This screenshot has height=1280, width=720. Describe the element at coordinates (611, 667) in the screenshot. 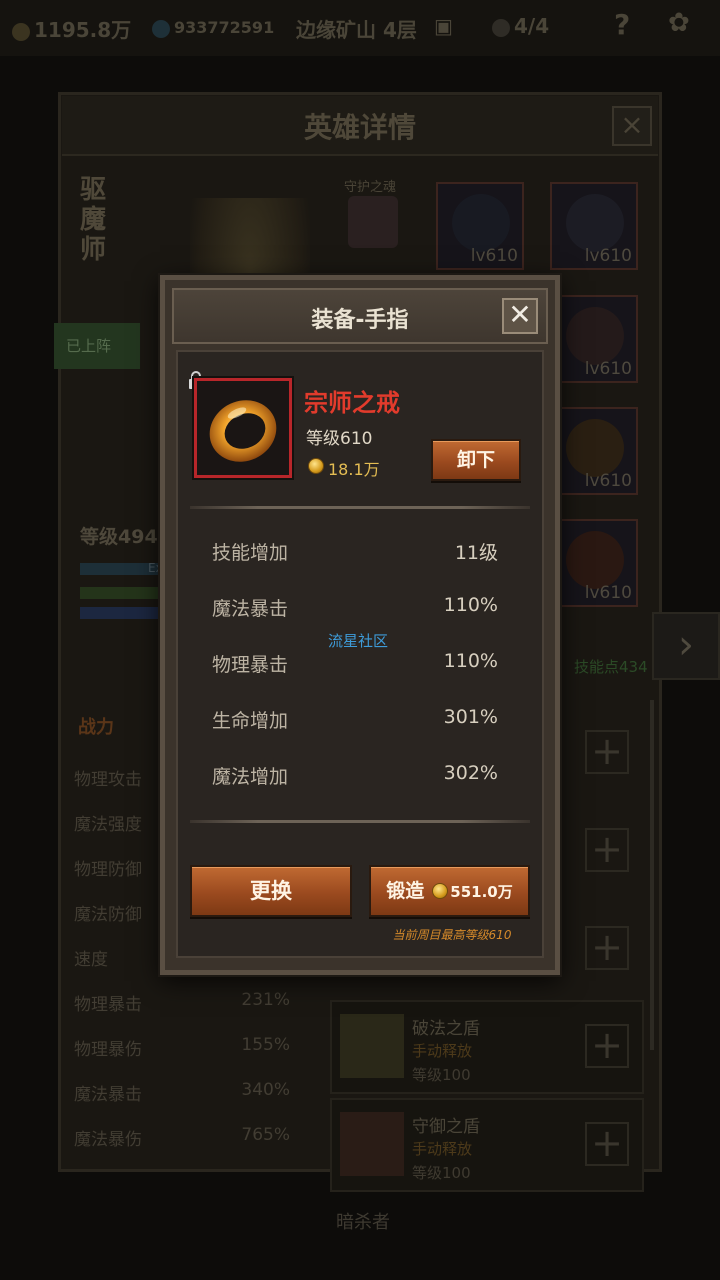

I see `skill-points-label: 技能点434` at that location.